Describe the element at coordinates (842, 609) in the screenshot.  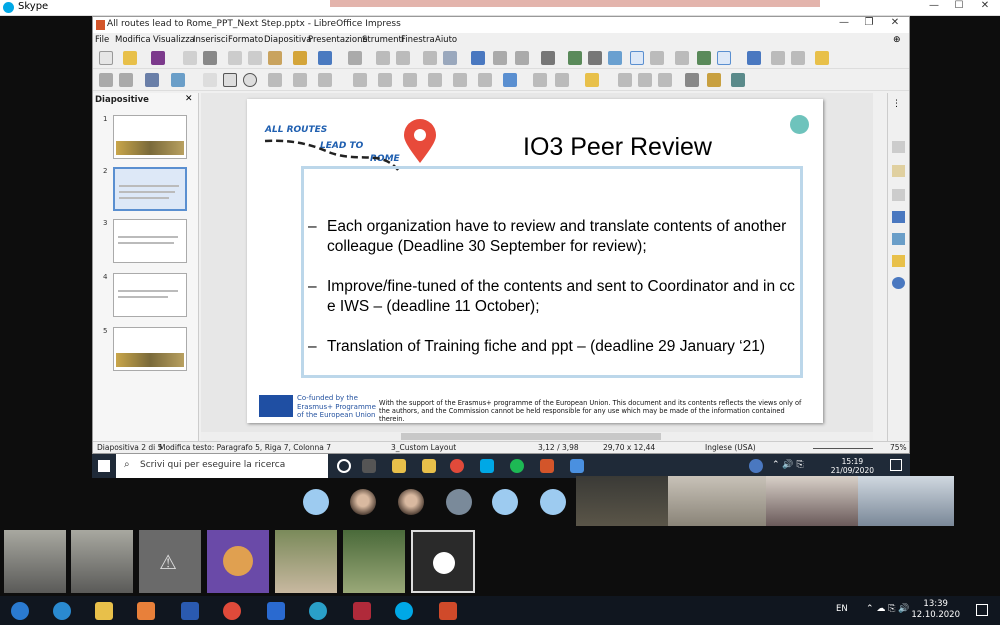
I see `language-indicator: EN` at that location.